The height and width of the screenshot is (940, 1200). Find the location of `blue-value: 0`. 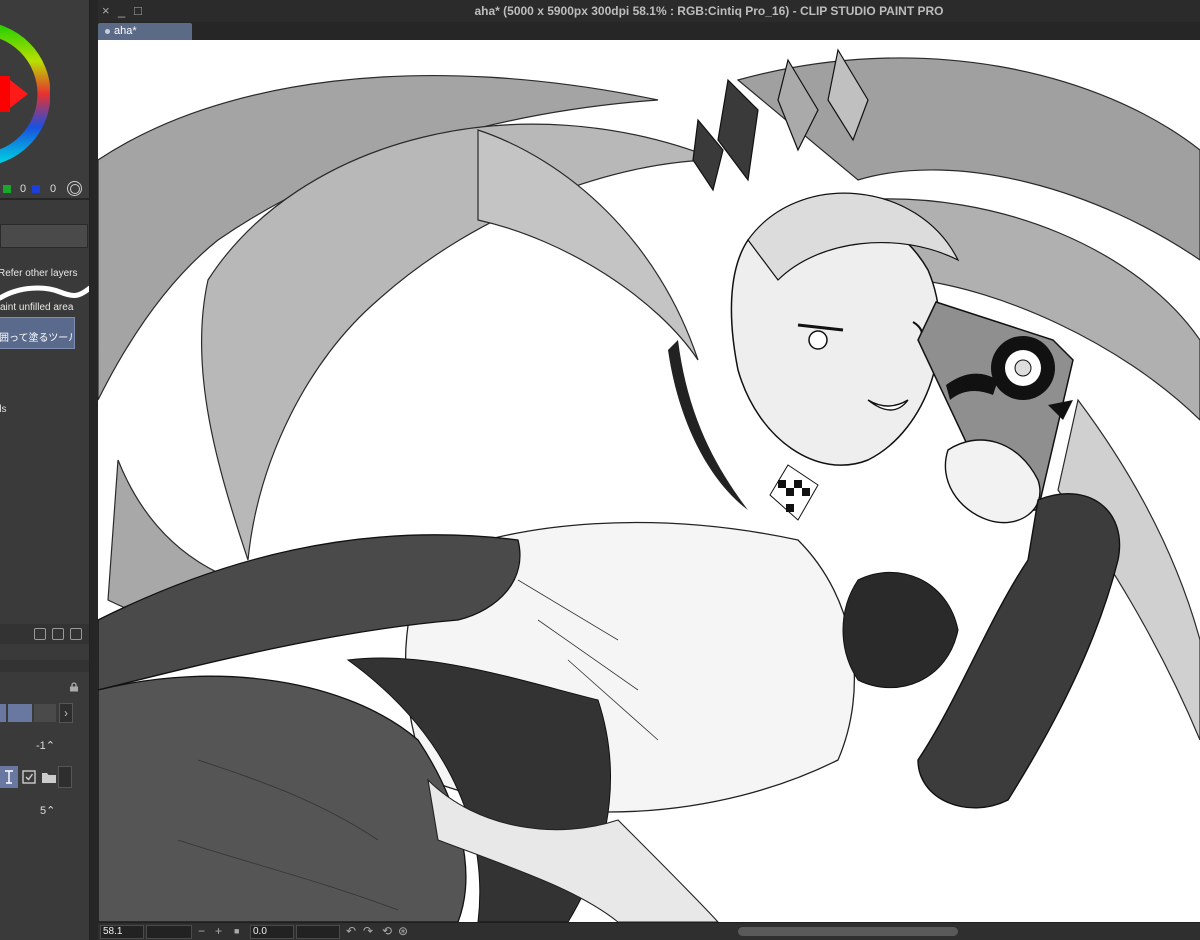

blue-value: 0 is located at coordinates (53, 189).